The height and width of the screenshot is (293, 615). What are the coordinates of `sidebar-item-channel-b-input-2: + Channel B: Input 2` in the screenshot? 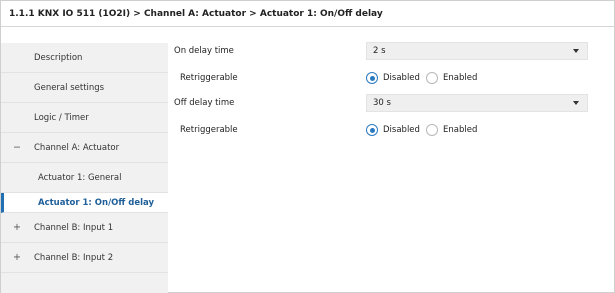 It's located at (84, 258).